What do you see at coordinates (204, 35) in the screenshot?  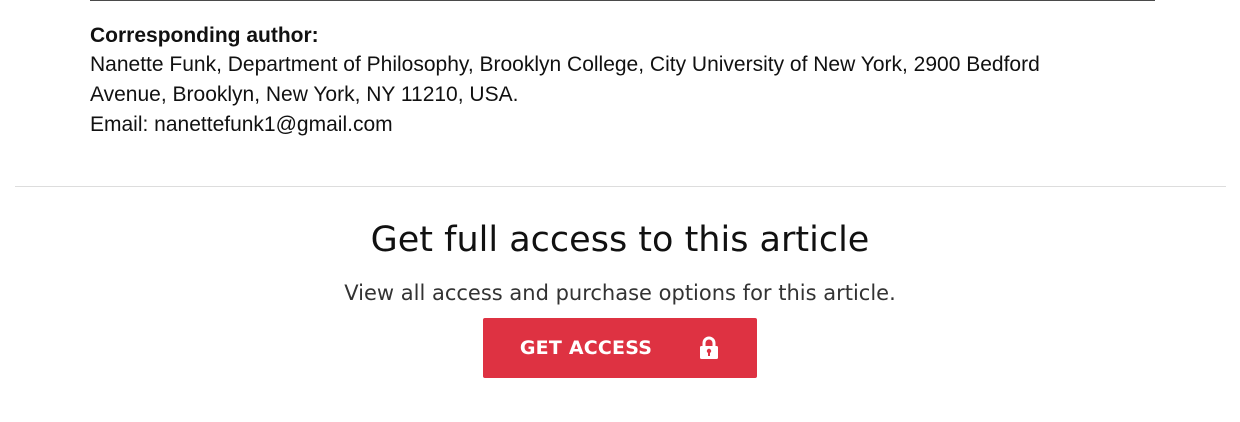 I see `corresponding-author-heading: Corresponding author:` at bounding box center [204, 35].